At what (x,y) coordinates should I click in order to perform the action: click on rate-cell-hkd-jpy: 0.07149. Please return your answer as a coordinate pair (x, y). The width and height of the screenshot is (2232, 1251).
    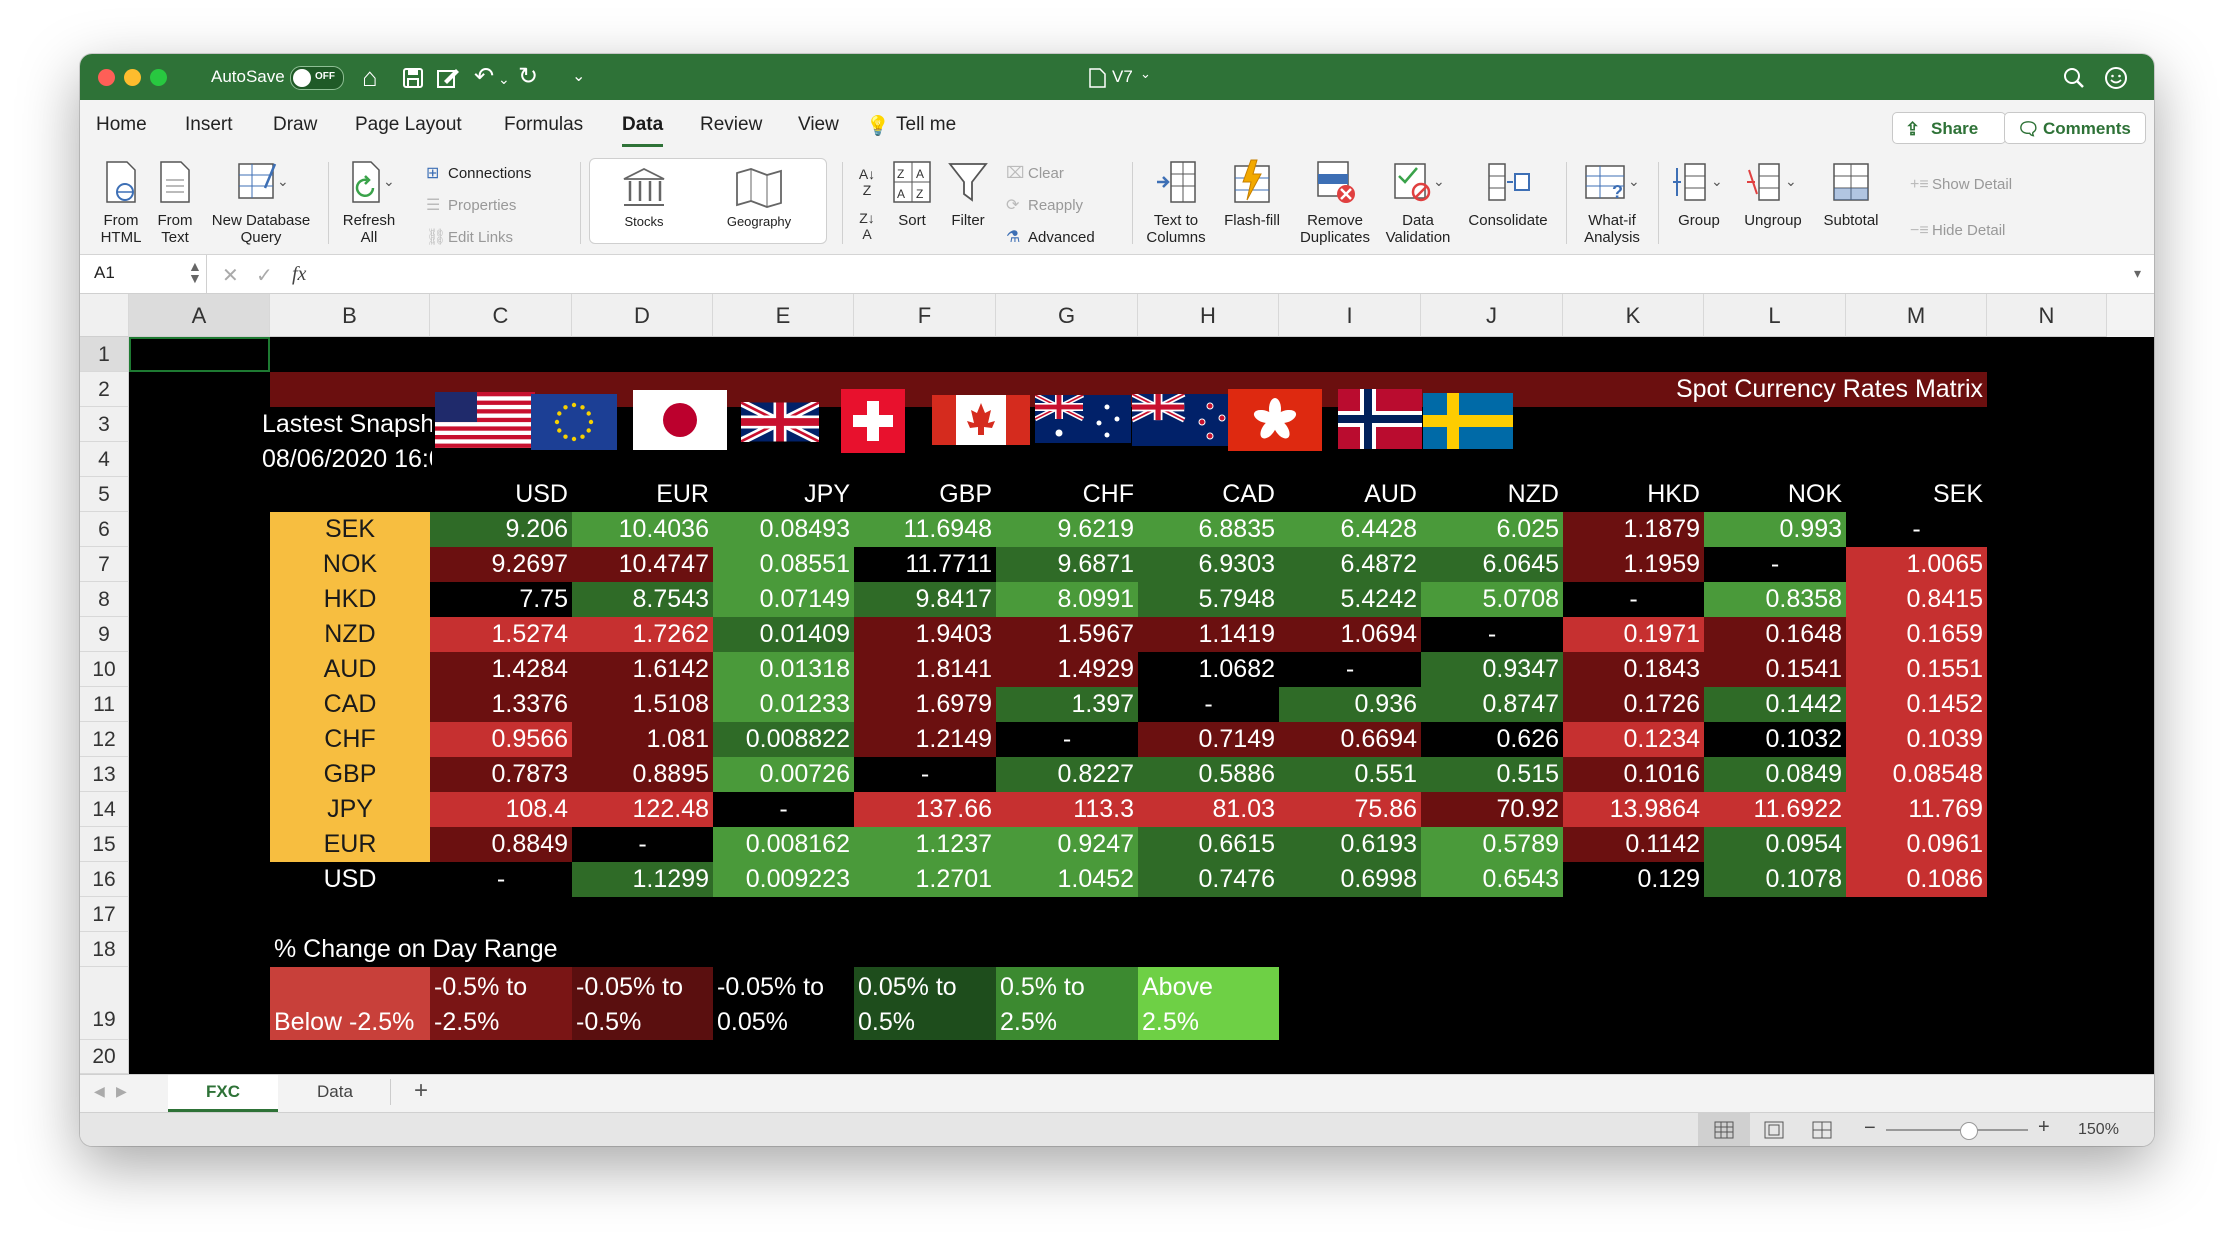
    Looking at the image, I should click on (783, 599).